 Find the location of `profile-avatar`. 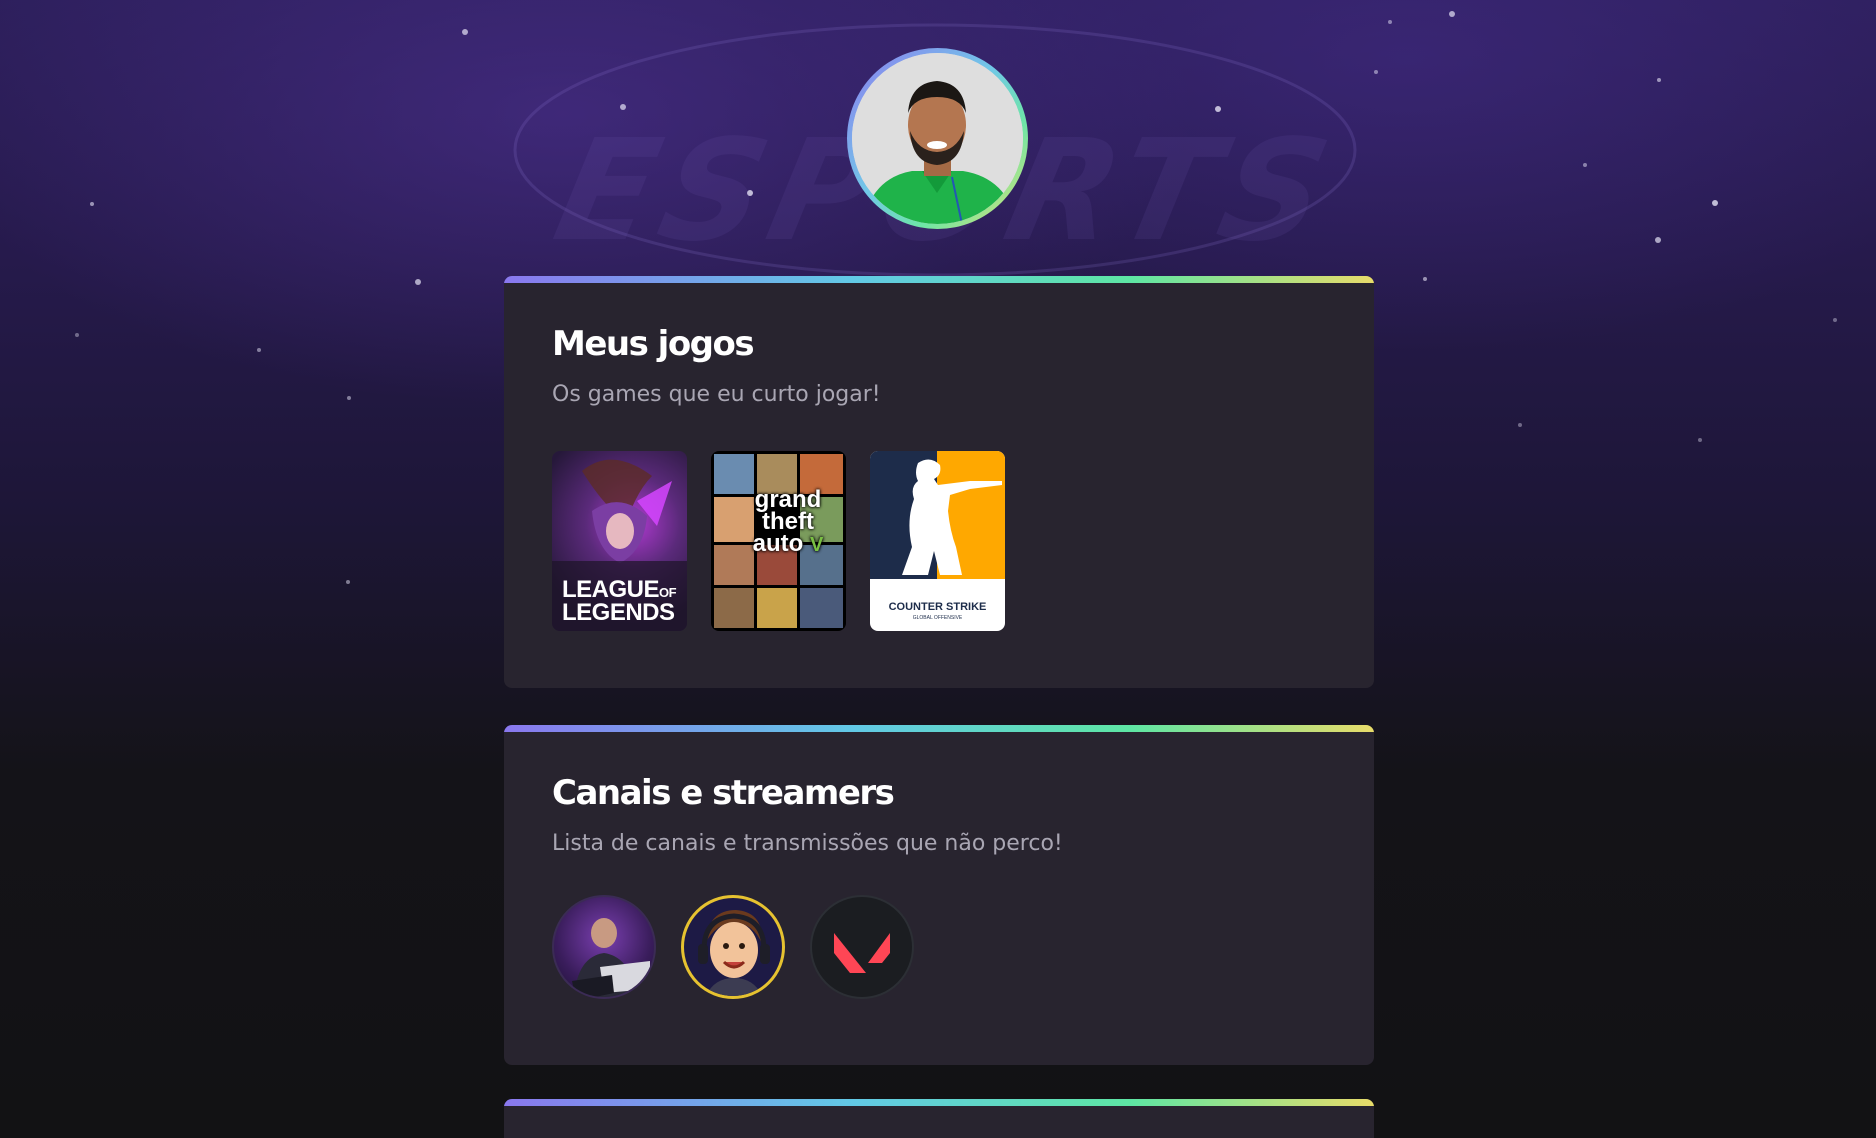

profile-avatar is located at coordinates (937, 138).